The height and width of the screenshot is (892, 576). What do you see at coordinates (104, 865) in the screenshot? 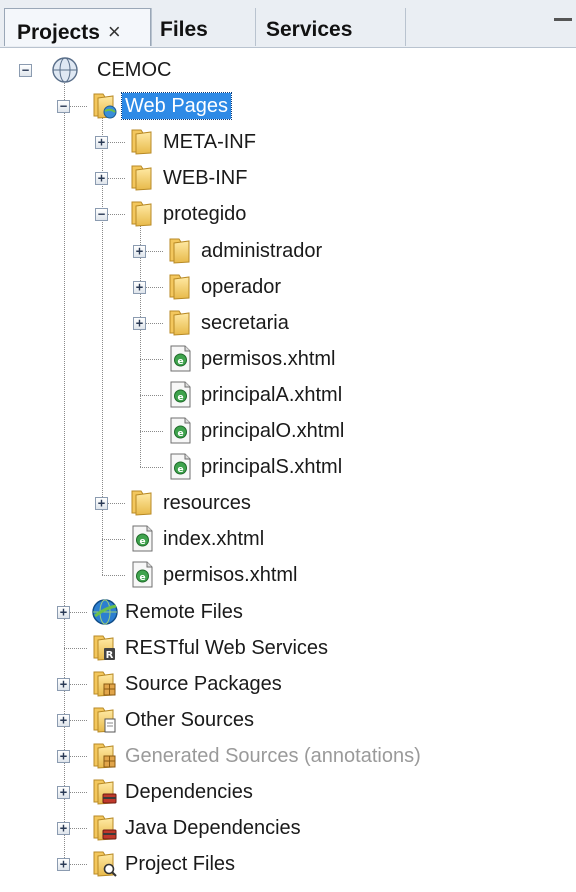
I see `project-files-folder-icon` at bounding box center [104, 865].